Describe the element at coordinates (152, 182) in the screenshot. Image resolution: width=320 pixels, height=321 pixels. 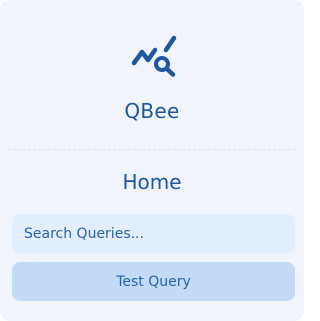
I see `nav-item-home: Home` at that location.